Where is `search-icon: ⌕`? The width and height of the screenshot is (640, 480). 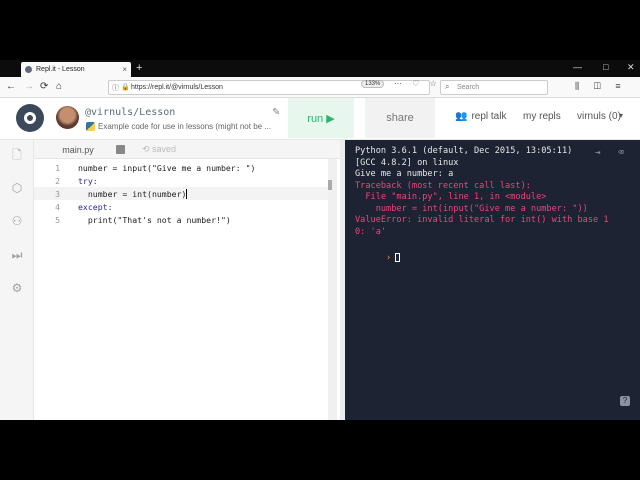
search-icon: ⌕ is located at coordinates (447, 86).